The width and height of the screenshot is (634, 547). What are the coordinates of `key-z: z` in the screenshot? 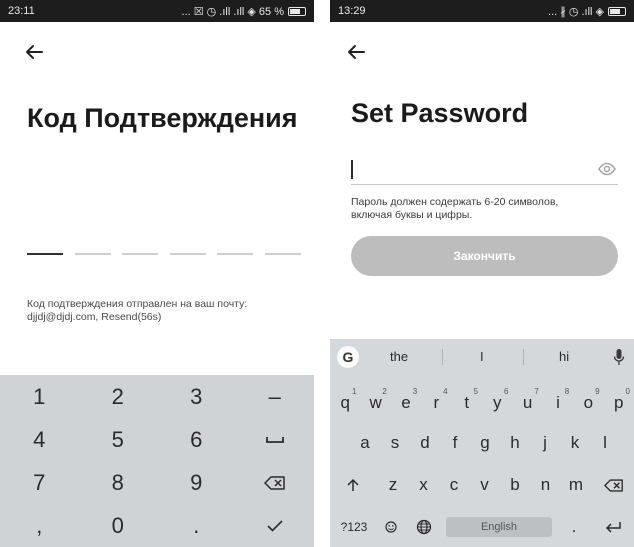 It's located at (393, 485).